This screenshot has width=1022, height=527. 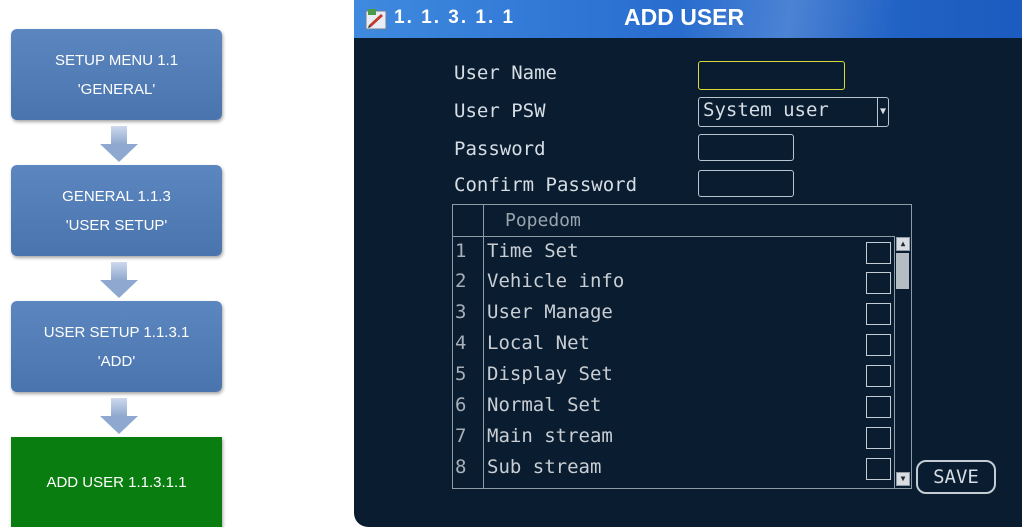 I want to click on row-number: 8, so click(x=461, y=467).